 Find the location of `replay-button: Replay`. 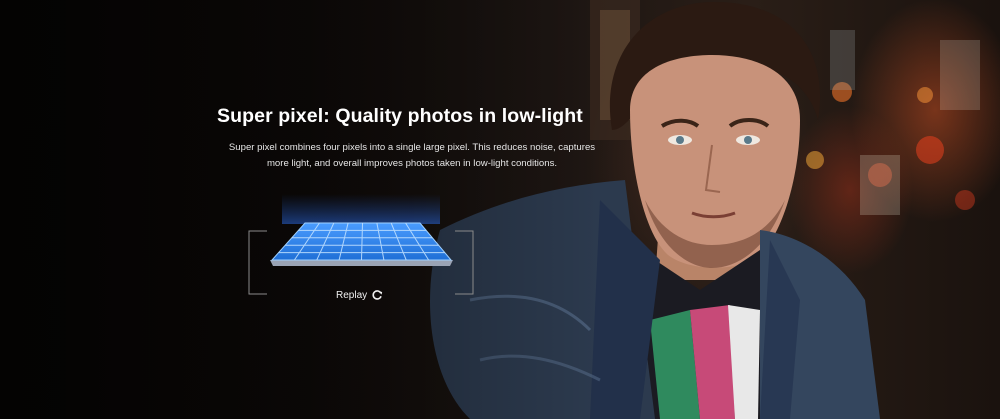

replay-button: Replay is located at coordinates (359, 295).